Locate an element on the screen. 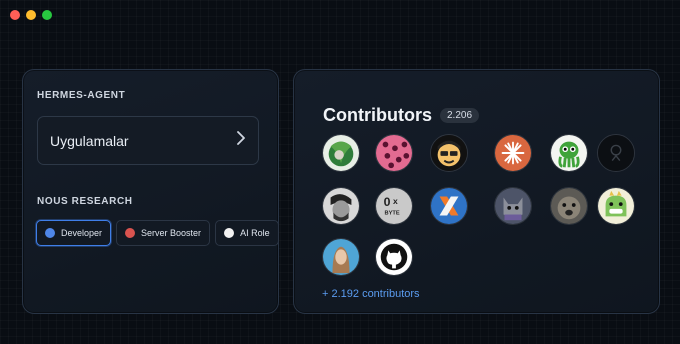 The height and width of the screenshot is (344, 680). more-contributors-link: + 2.192 contributors is located at coordinates (371, 294).